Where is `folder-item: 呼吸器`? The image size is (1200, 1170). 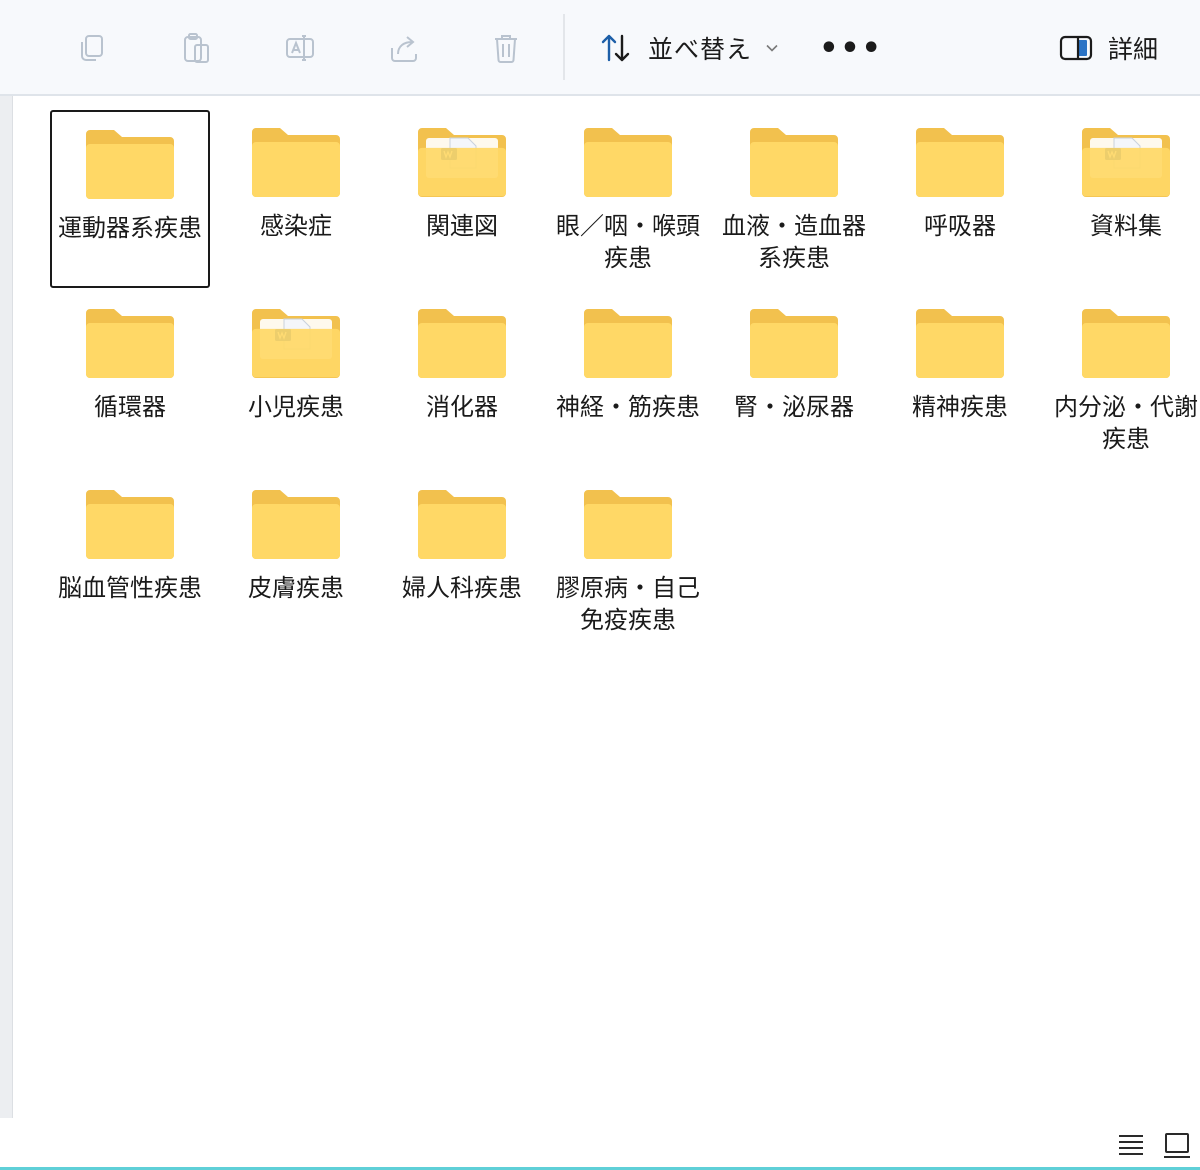
folder-item: 呼吸器 is located at coordinates (960, 199).